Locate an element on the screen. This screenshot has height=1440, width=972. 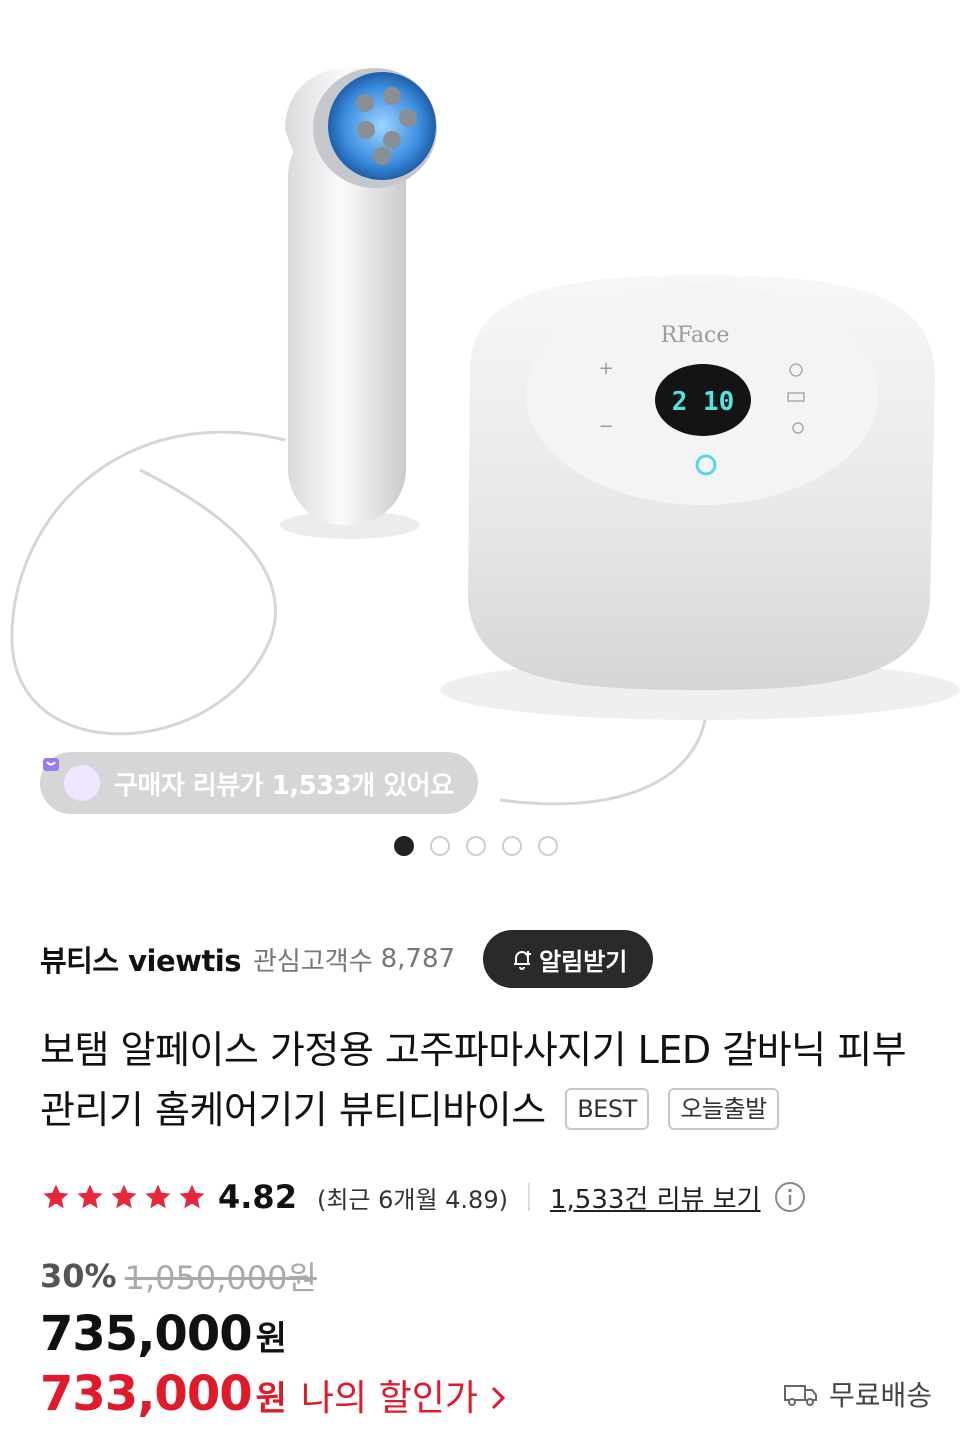
sale-price-currency: 원 is located at coordinates (271, 1339).